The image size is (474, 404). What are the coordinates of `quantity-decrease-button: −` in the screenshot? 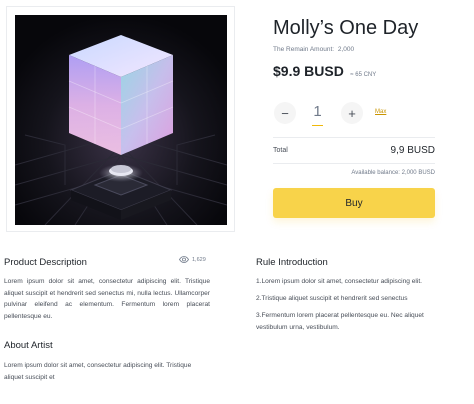 It's located at (285, 113).